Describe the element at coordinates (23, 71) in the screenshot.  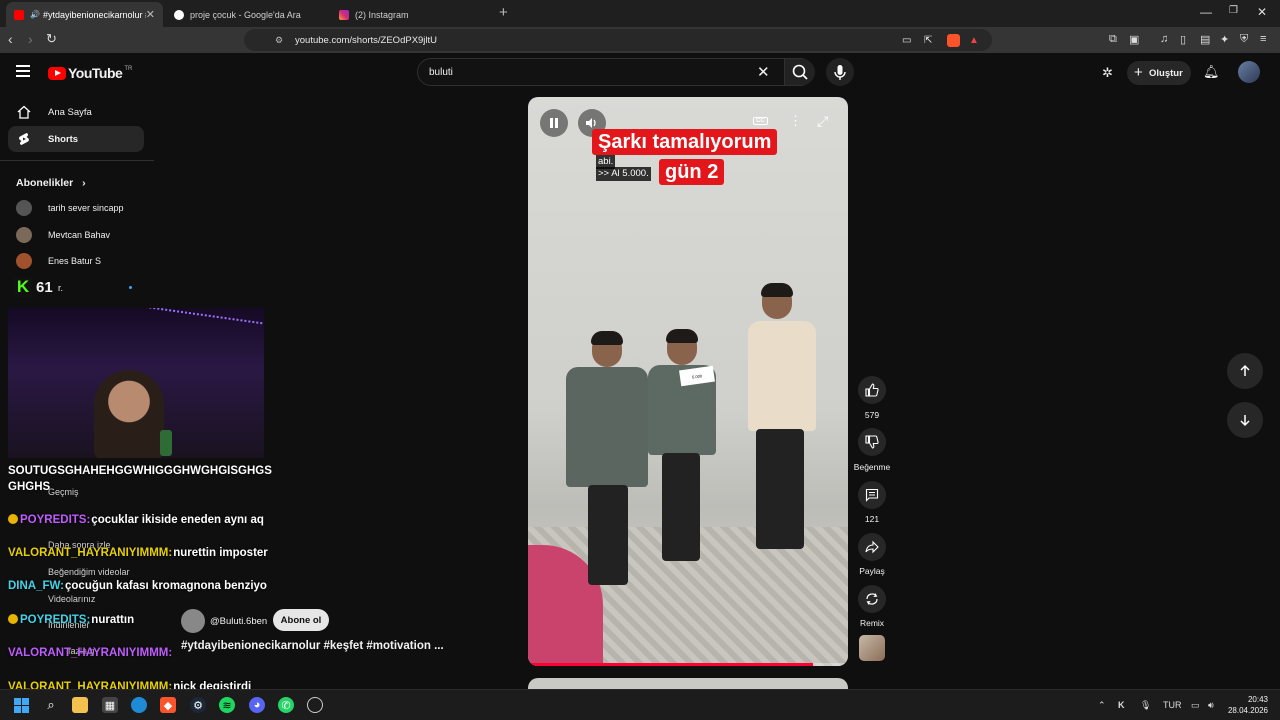
I see `hamburger-menu-icon` at that location.